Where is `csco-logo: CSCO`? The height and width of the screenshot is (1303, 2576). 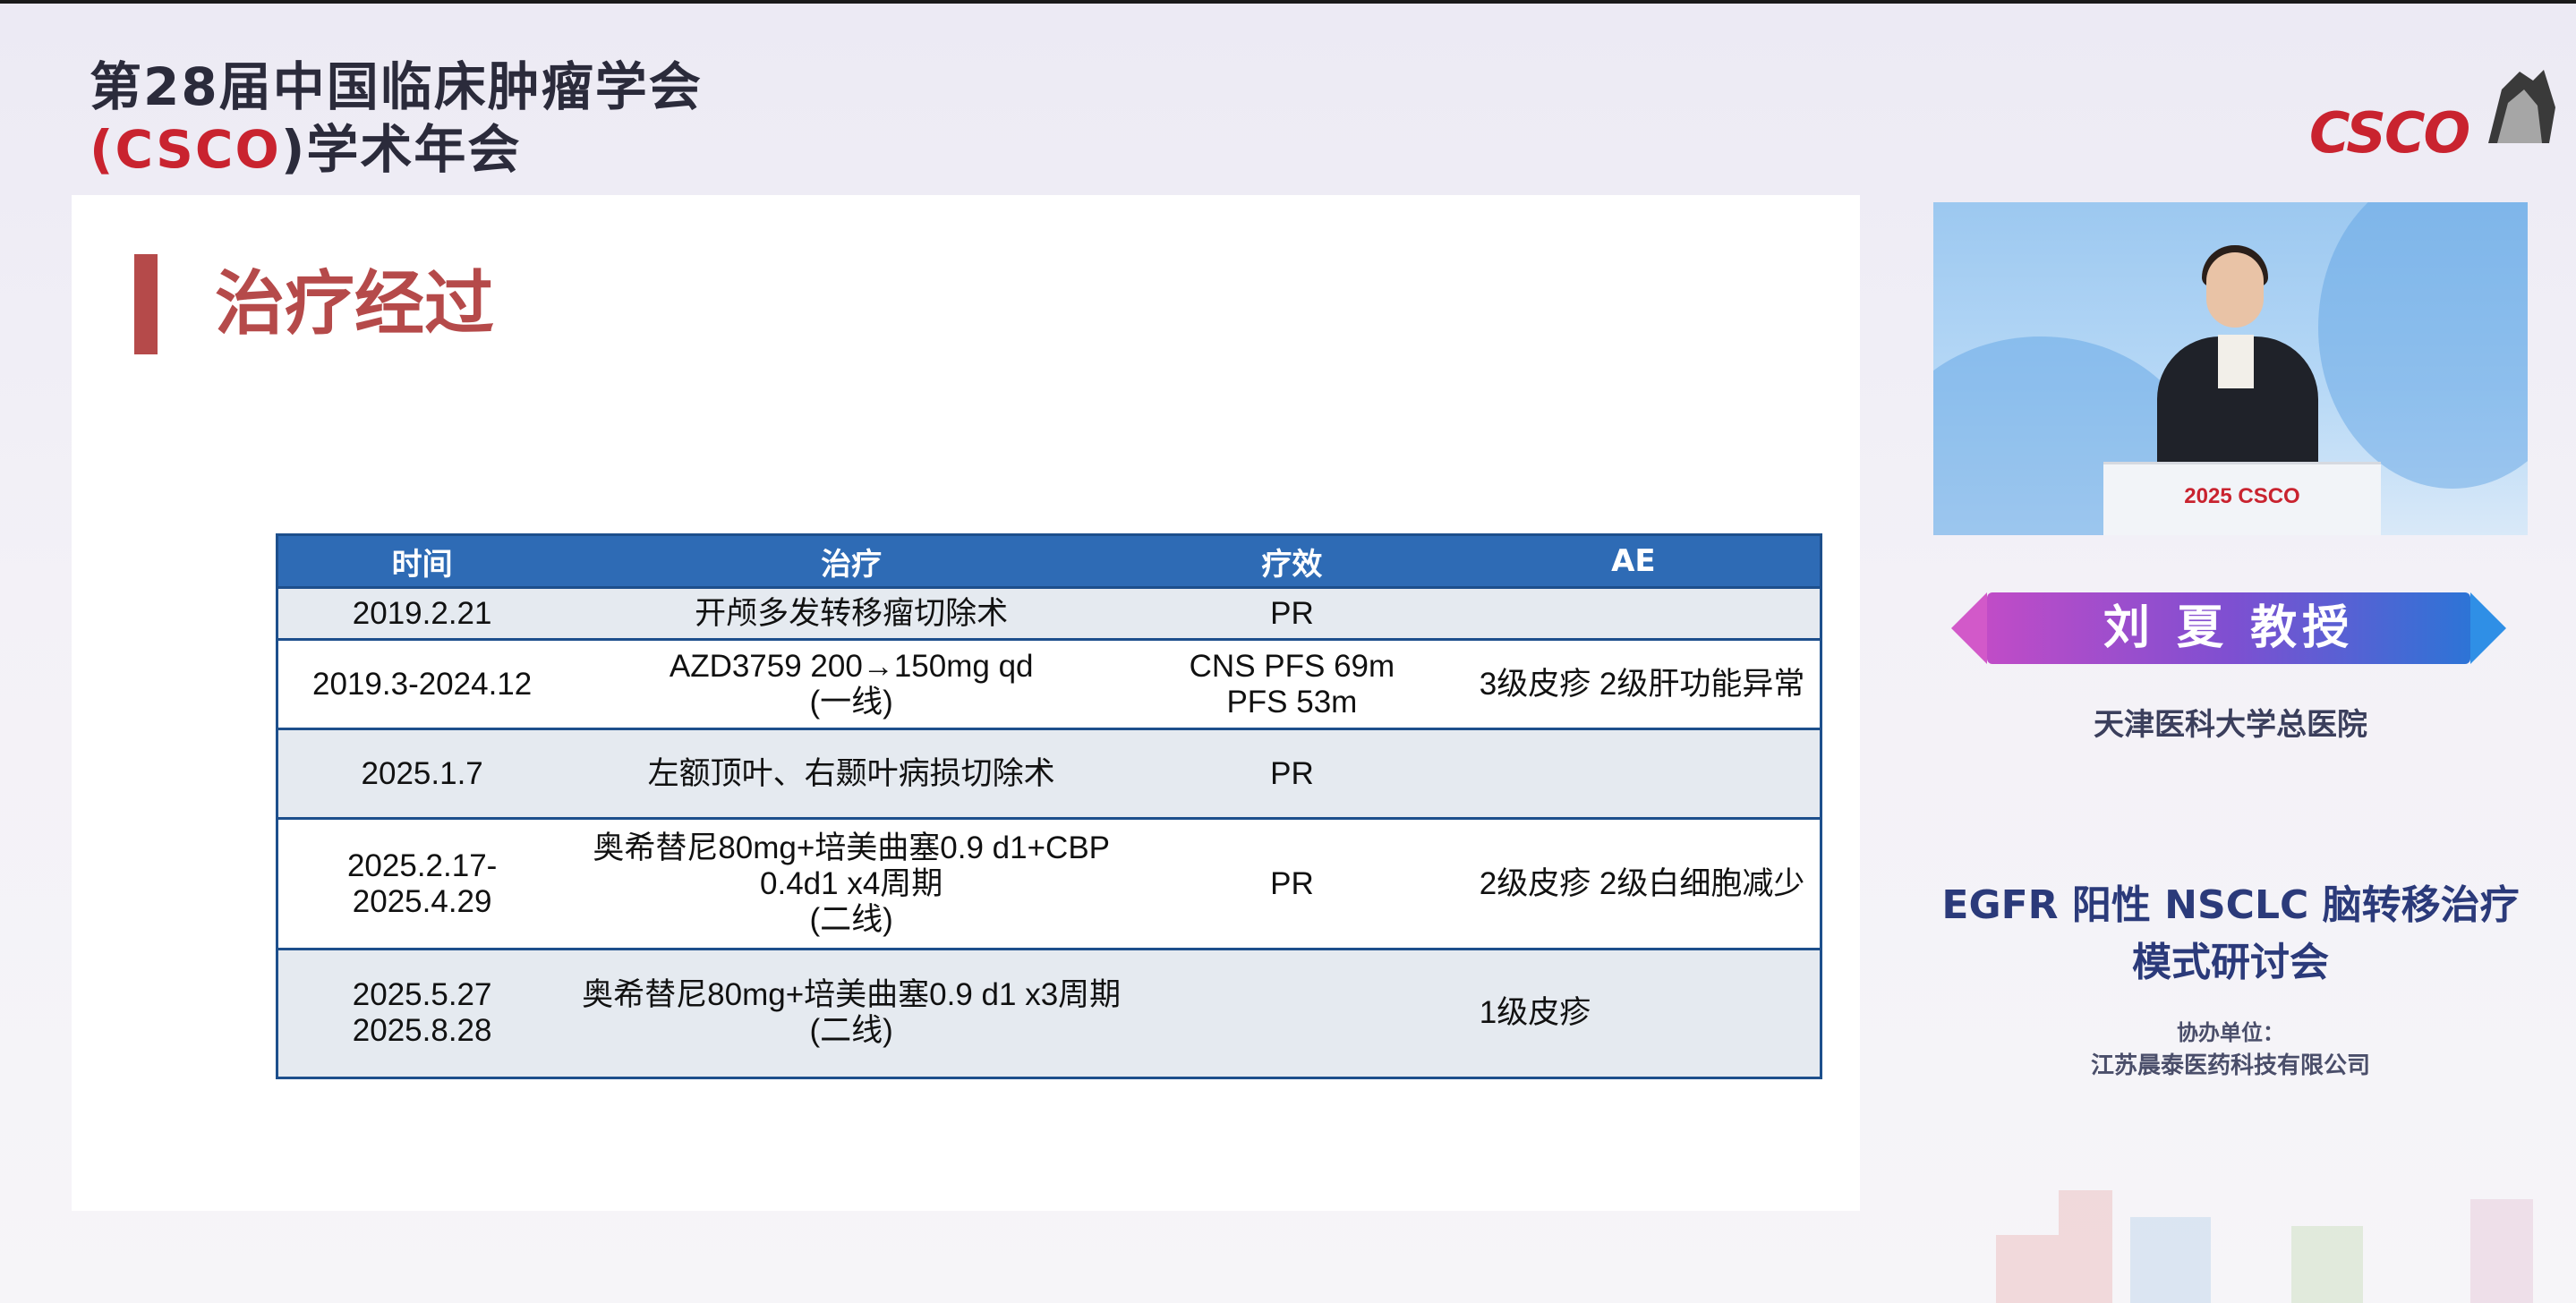
csco-logo: CSCO is located at coordinates (2434, 112).